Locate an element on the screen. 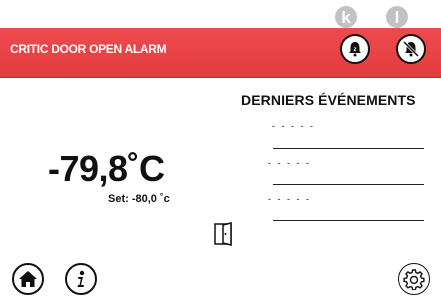 Image resolution: width=441 pixels, height=297 pixels. badge-l: l is located at coordinates (397, 17).